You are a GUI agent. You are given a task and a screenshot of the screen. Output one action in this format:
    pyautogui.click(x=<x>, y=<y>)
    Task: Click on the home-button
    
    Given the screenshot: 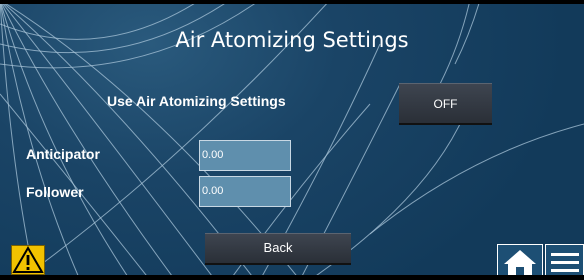 What is the action you would take?
    pyautogui.click(x=520, y=259)
    